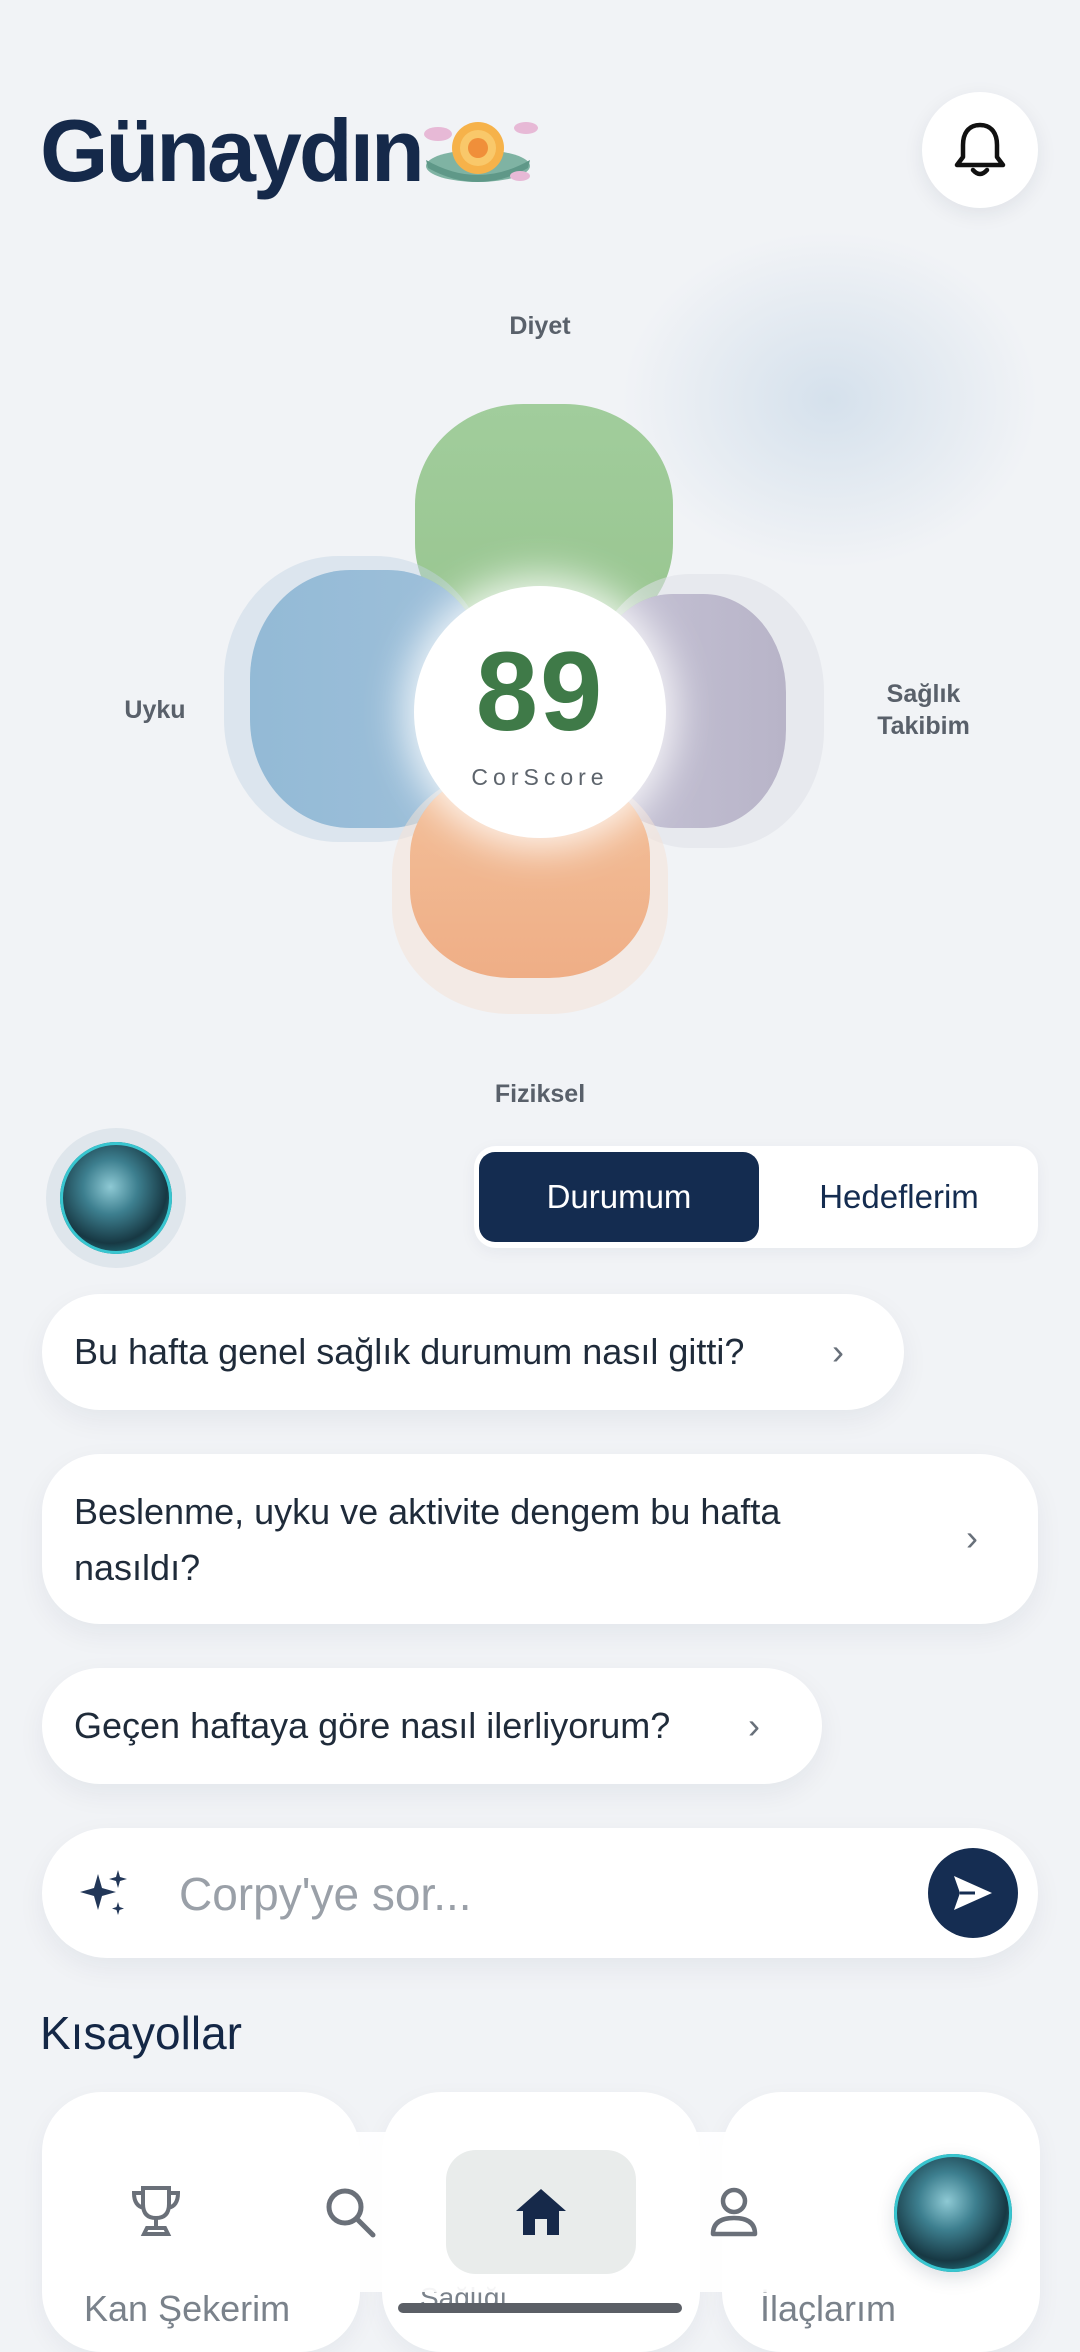 This screenshot has width=1080, height=2352. Describe the element at coordinates (619, 1197) in the screenshot. I see `tab-durumum: Durumum` at that location.